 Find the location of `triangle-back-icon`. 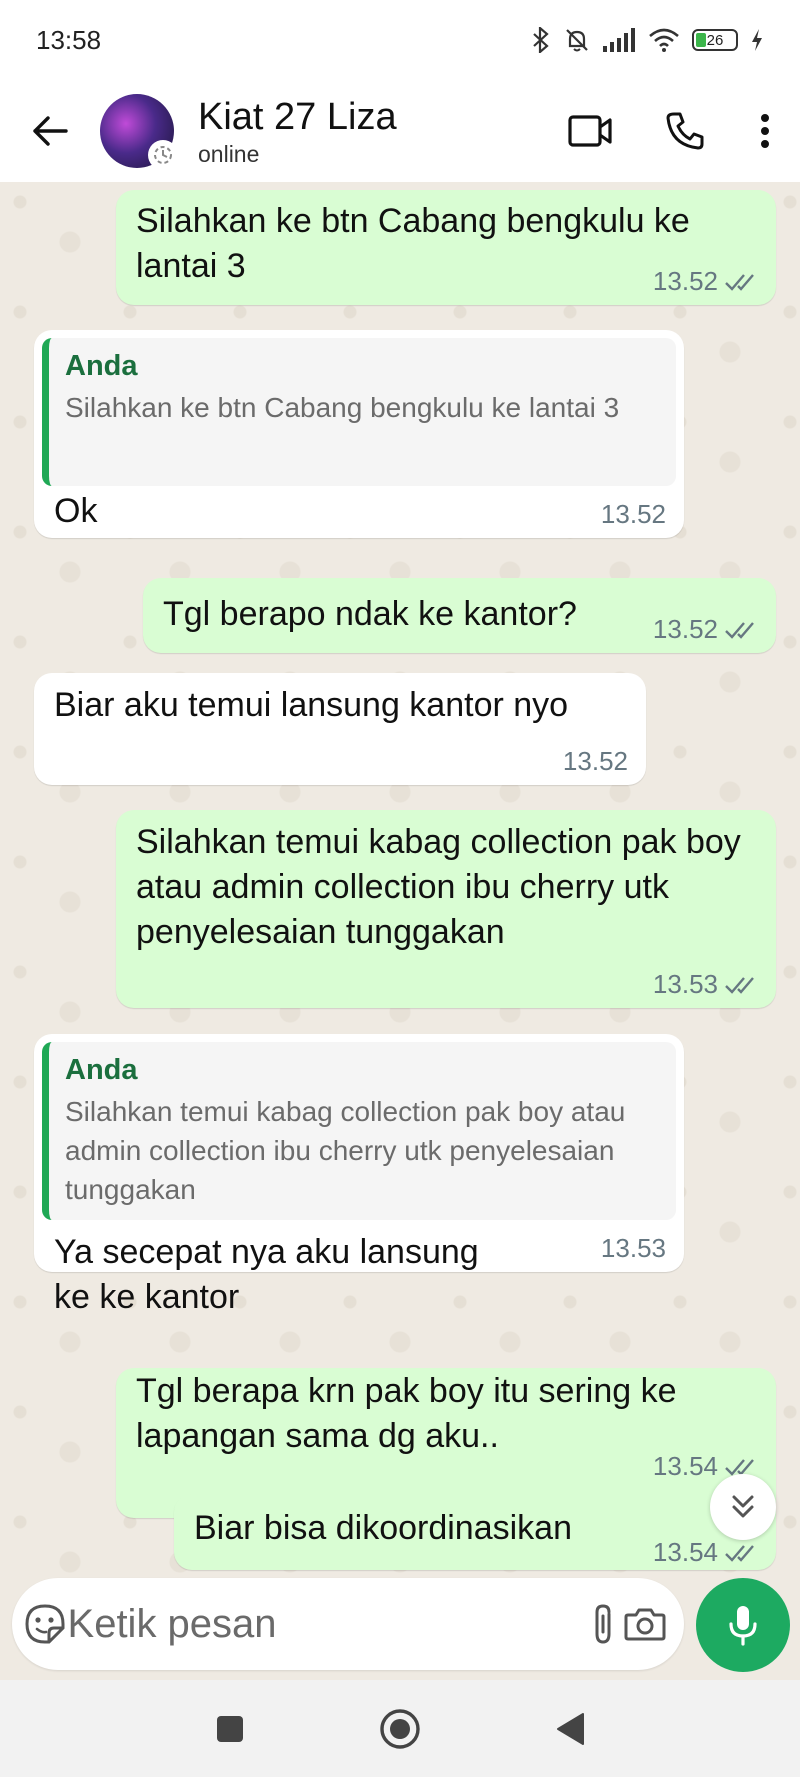

triangle-back-icon is located at coordinates (570, 1728).